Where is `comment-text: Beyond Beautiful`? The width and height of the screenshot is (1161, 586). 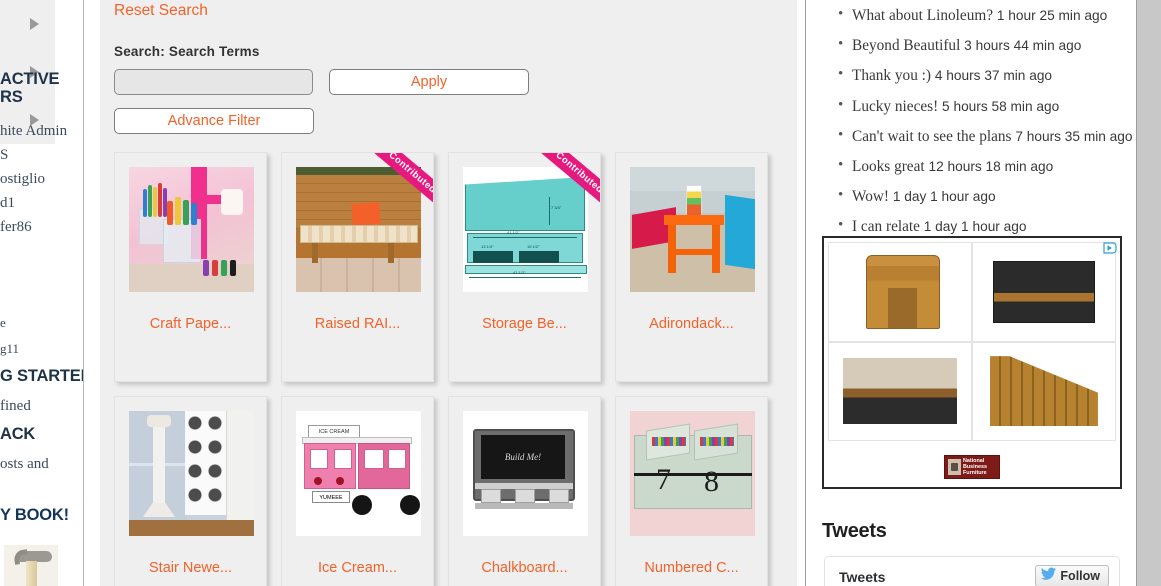
comment-text: Beyond Beautiful is located at coordinates (906, 45).